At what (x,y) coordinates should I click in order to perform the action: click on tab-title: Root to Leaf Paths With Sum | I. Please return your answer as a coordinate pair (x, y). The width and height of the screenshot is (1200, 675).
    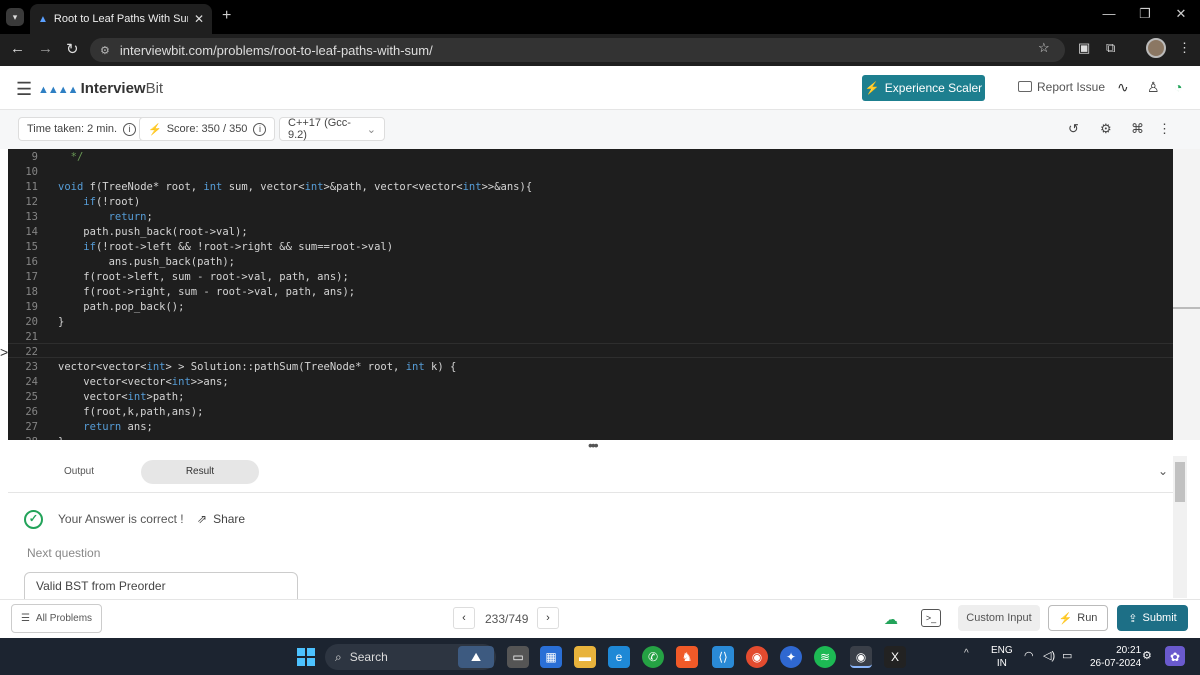
    Looking at the image, I should click on (120, 19).